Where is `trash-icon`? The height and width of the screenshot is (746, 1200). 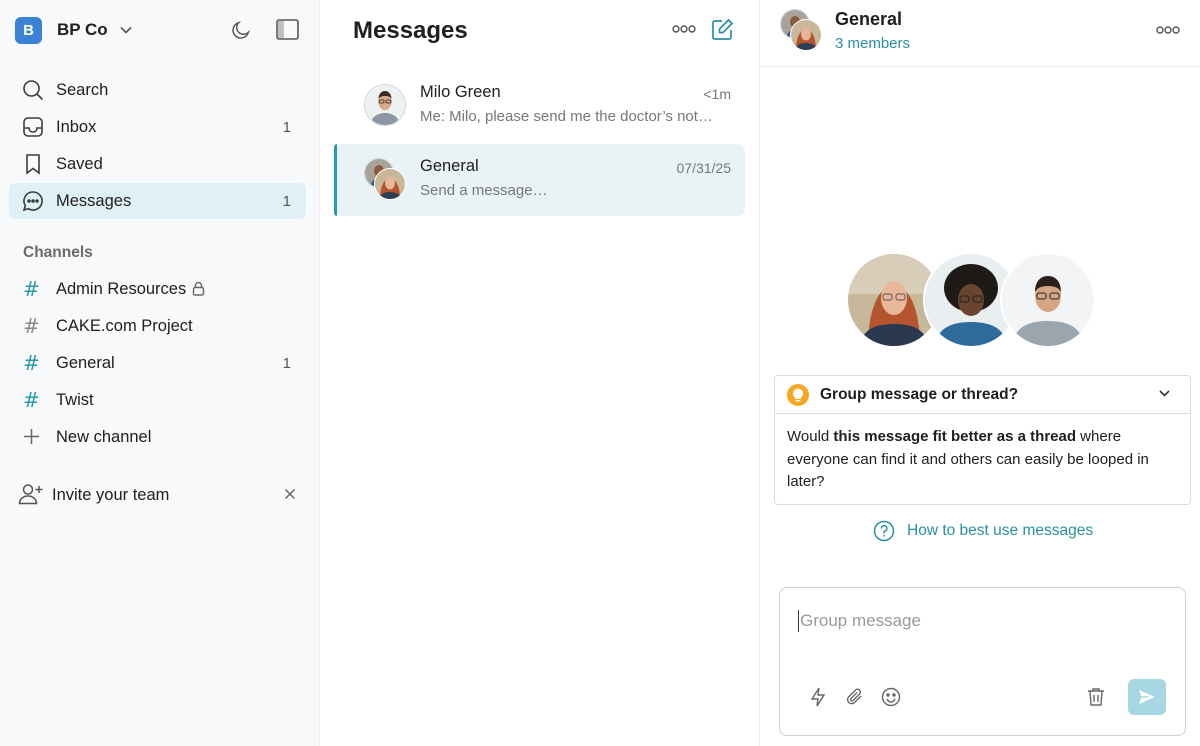
trash-icon is located at coordinates (1096, 697).